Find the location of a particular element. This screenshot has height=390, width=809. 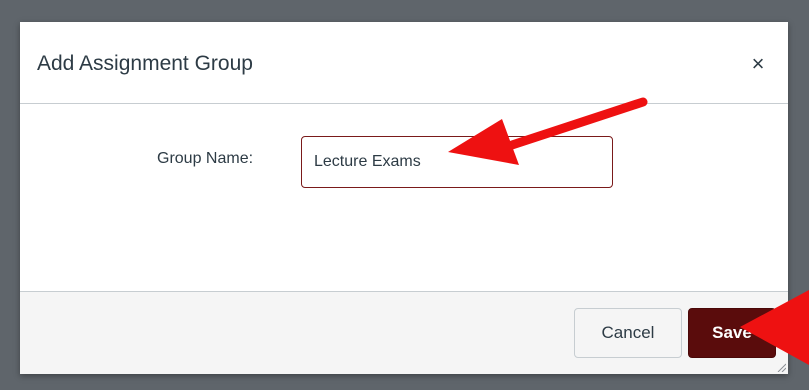

save-button: Save is located at coordinates (732, 333).